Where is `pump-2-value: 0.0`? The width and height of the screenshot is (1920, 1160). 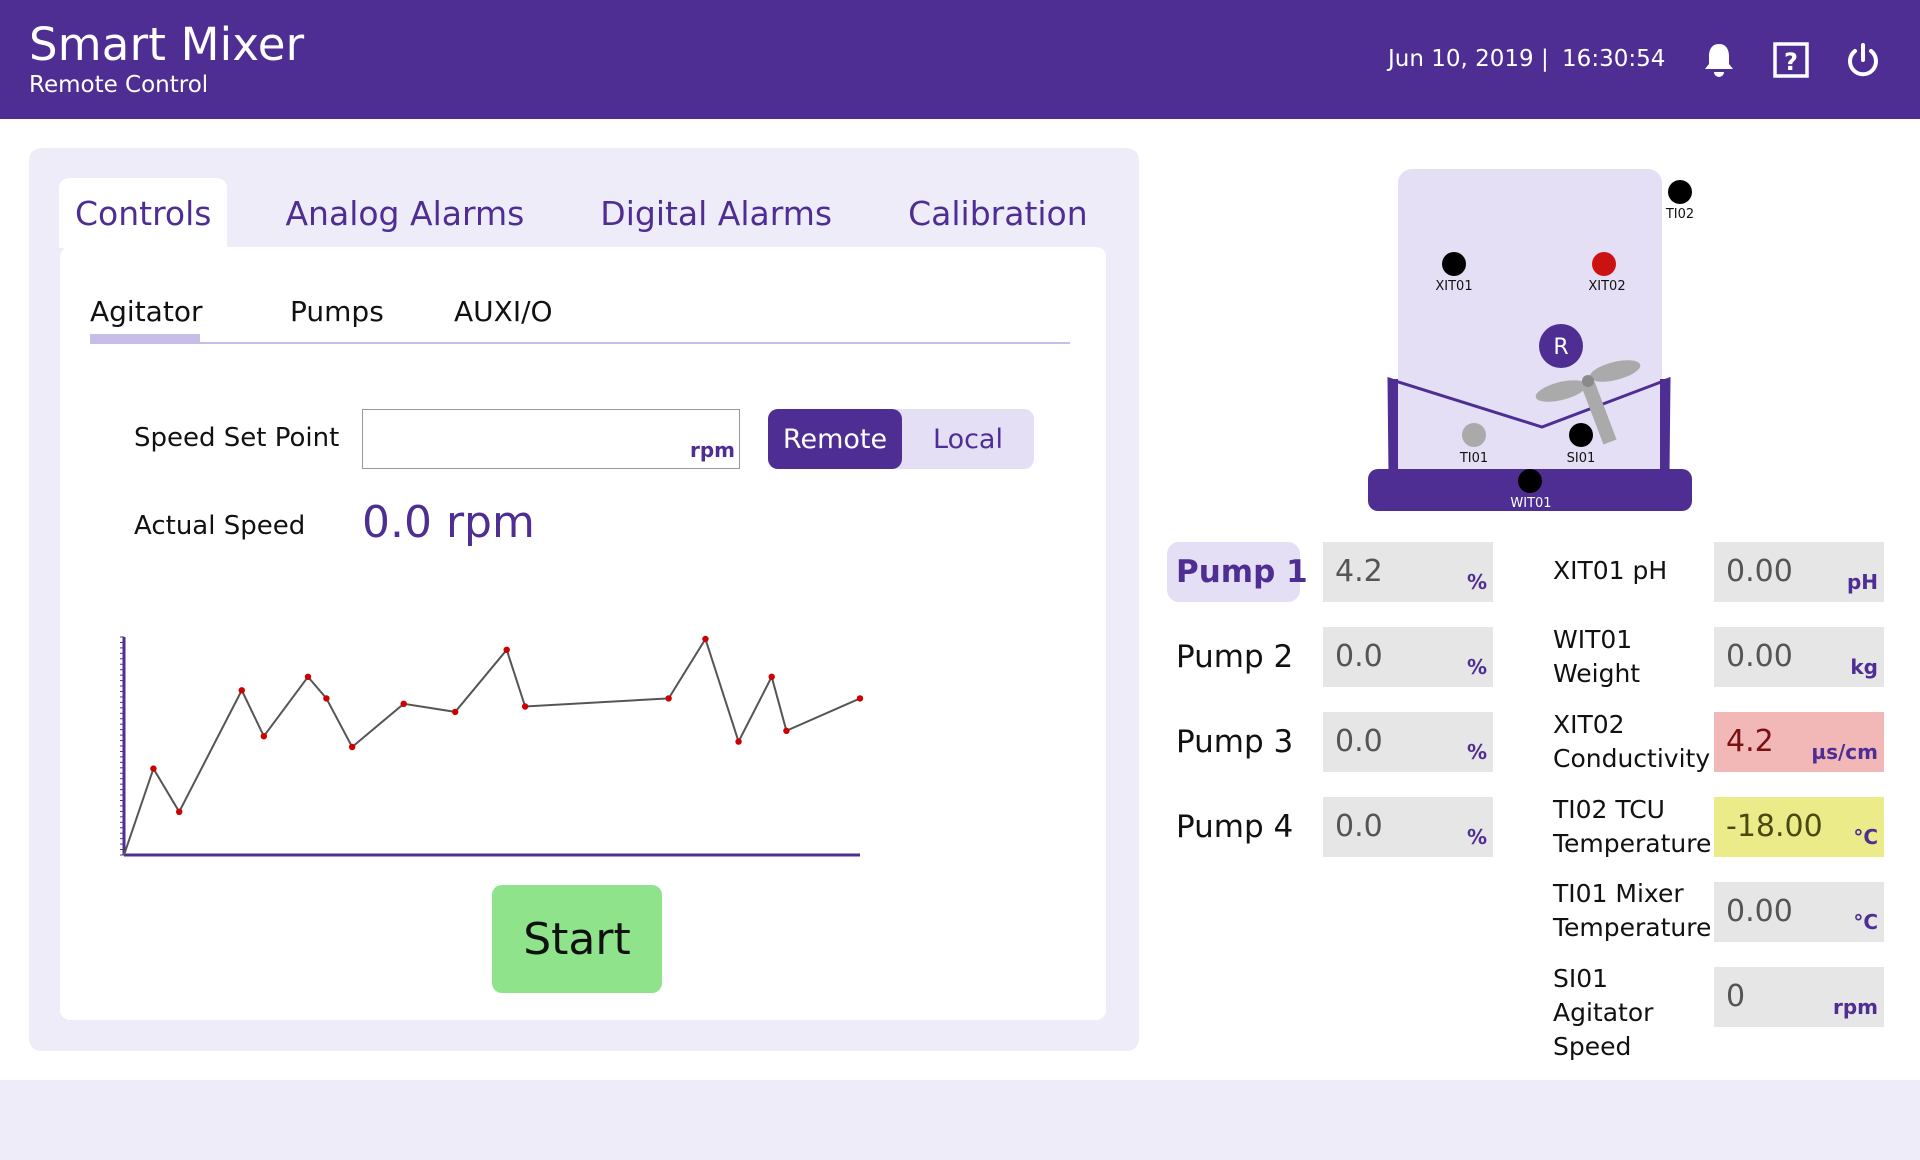
pump-2-value: 0.0 is located at coordinates (1359, 656).